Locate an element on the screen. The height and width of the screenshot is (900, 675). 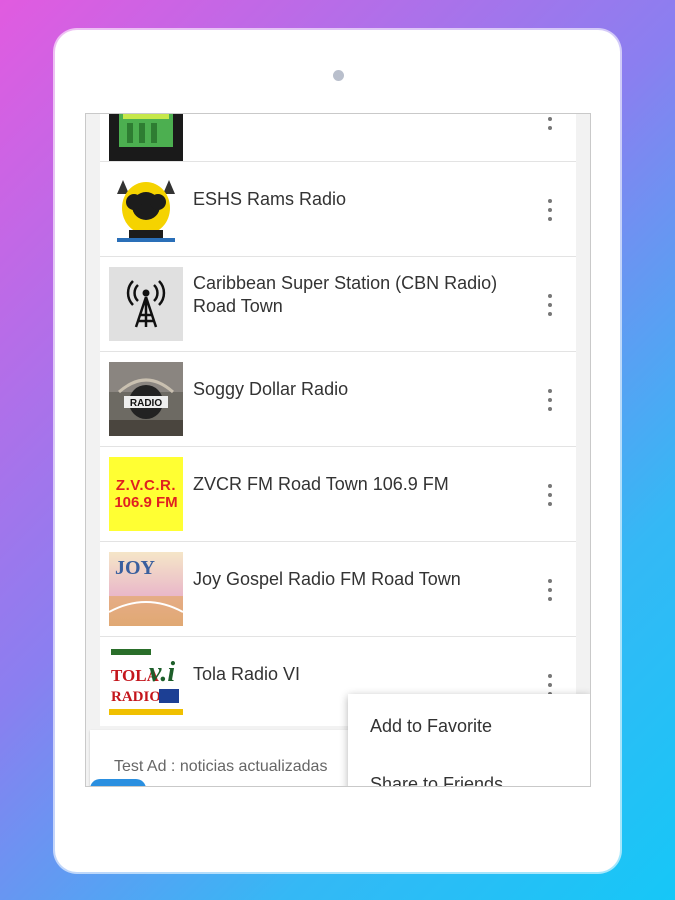
radio-badge-logo-icon: RADIO is located at coordinates (146, 399).